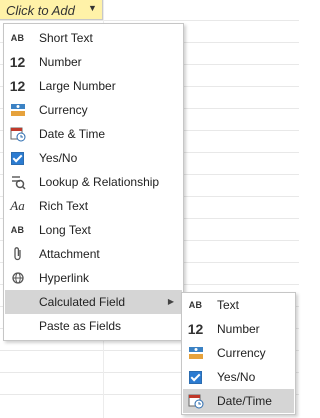 The height and width of the screenshot is (418, 320). I want to click on menu-item-date-time: Date & Time, so click(93, 134).